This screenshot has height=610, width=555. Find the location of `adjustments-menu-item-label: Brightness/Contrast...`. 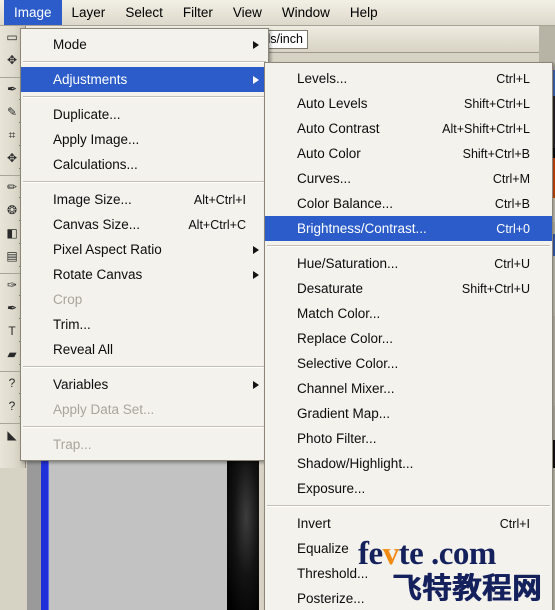

adjustments-menu-item-label: Brightness/Contrast... is located at coordinates (362, 228).